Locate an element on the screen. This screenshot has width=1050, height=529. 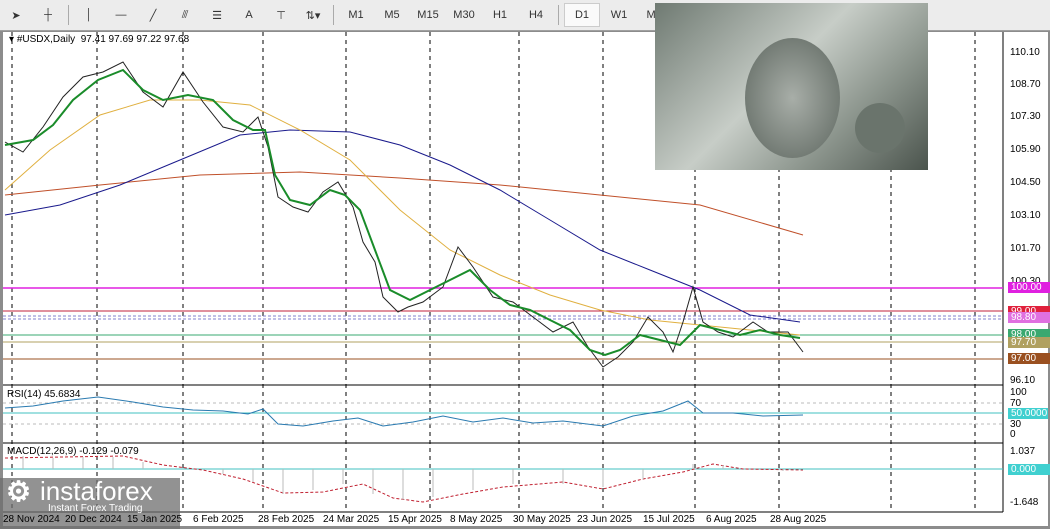
date-tick: 28 Aug 2025 is located at coordinates (798, 519).